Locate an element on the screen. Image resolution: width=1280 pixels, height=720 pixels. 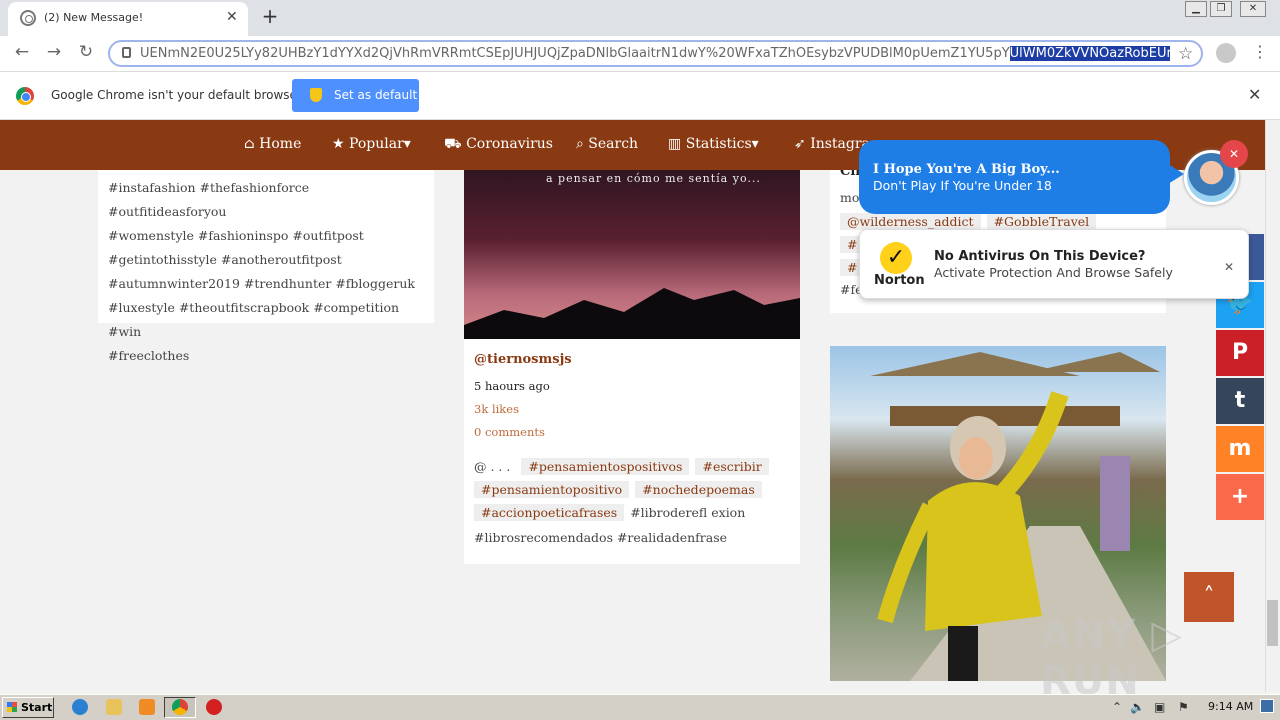
nav-search: ⌕ Search is located at coordinates (607, 144).